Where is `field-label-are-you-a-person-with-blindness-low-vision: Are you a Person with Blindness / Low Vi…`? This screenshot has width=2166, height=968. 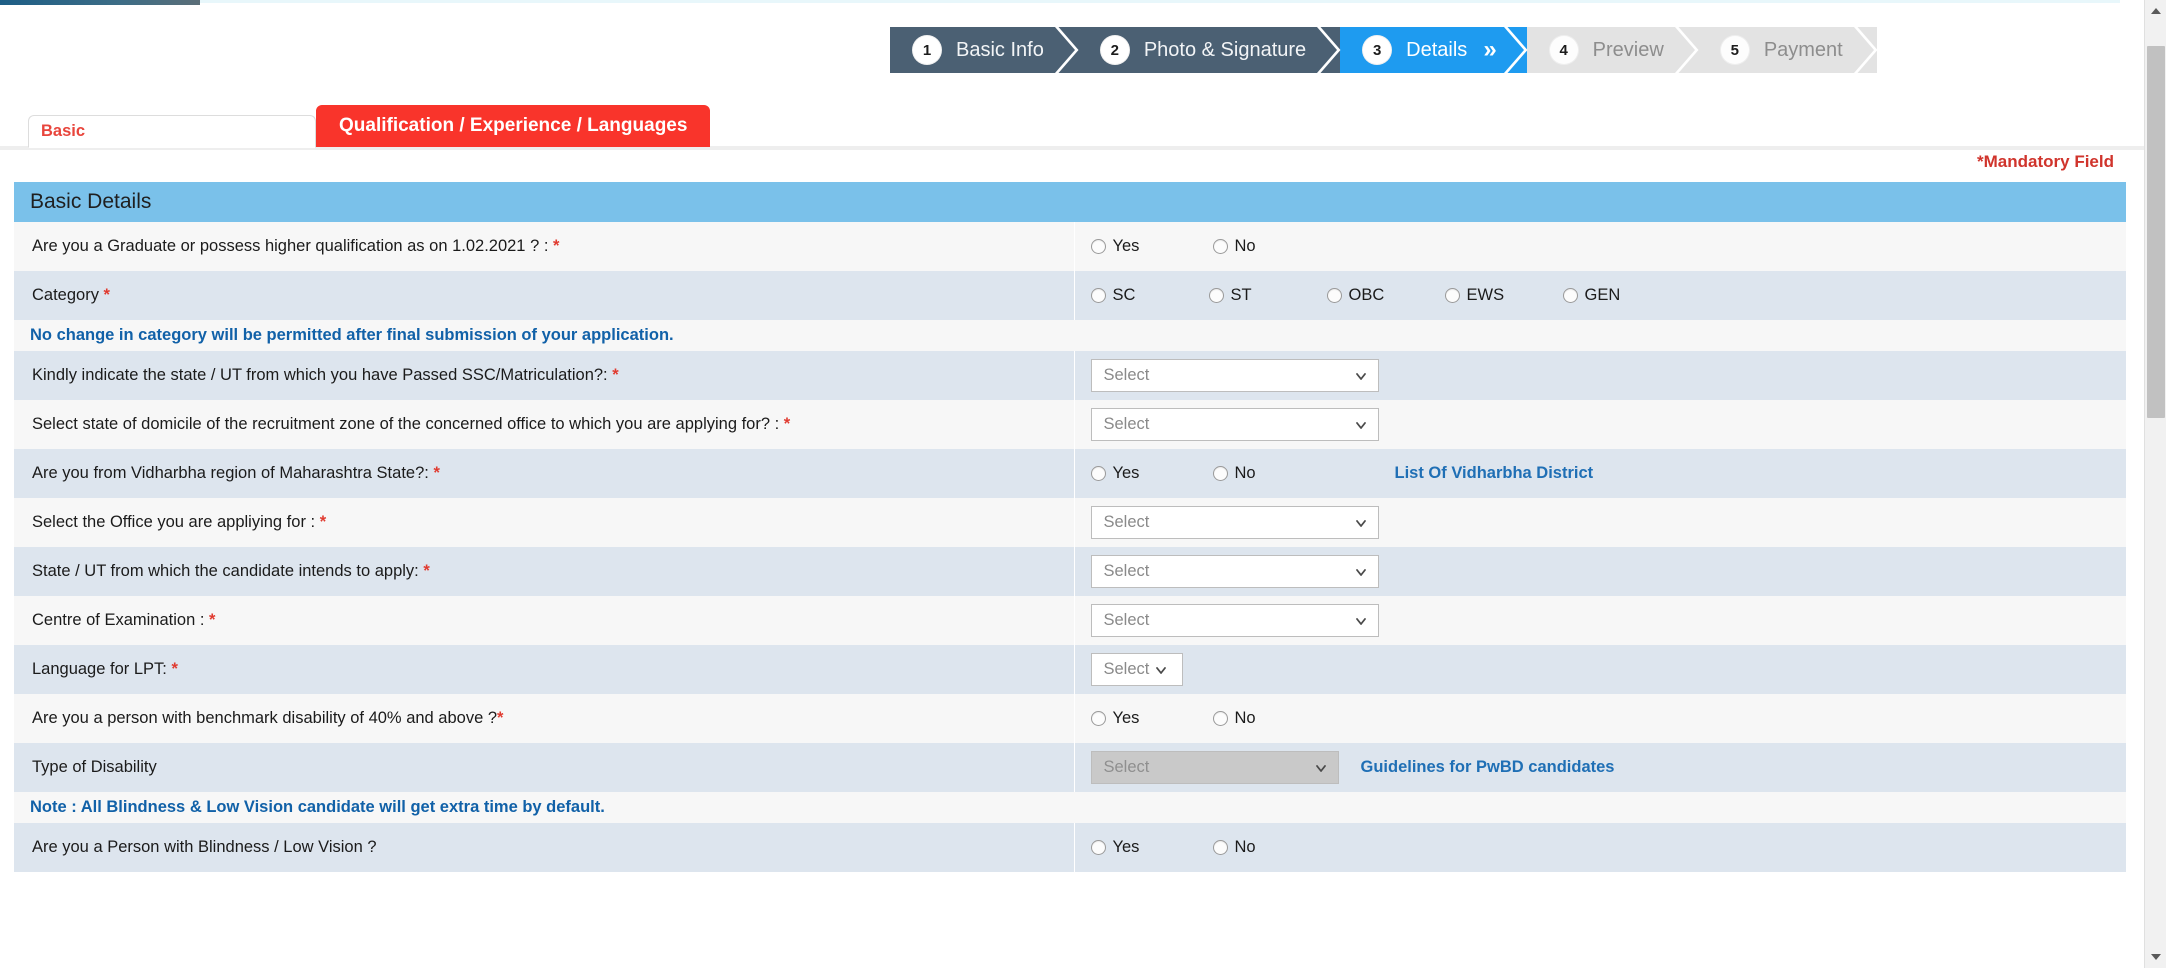 field-label-are-you-a-person-with-blindness-low-vision: Are you a Person with Blindness / Low Vi… is located at coordinates (544, 847).